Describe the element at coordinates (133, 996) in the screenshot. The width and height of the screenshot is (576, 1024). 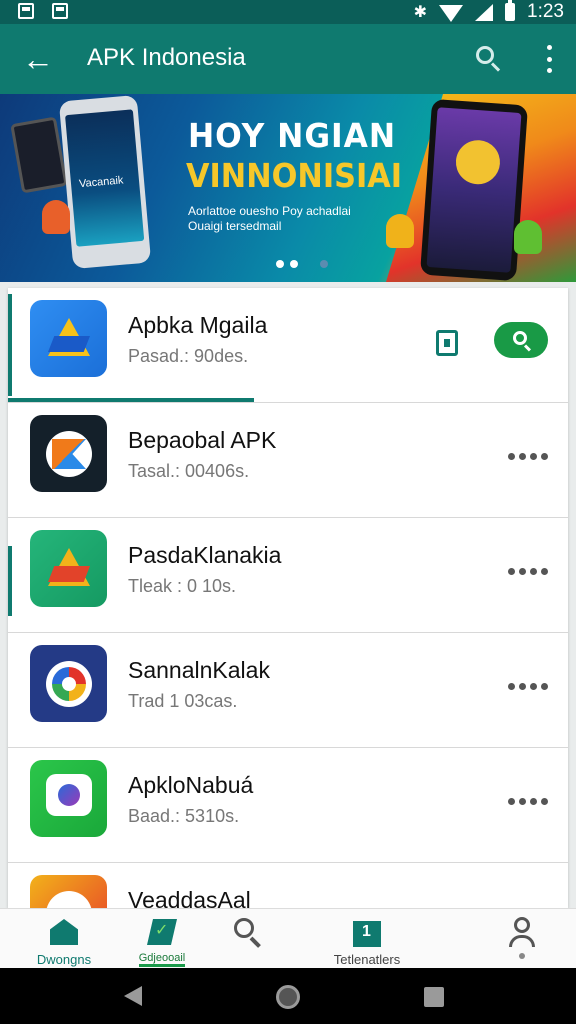
I see `back-triangle-icon` at that location.